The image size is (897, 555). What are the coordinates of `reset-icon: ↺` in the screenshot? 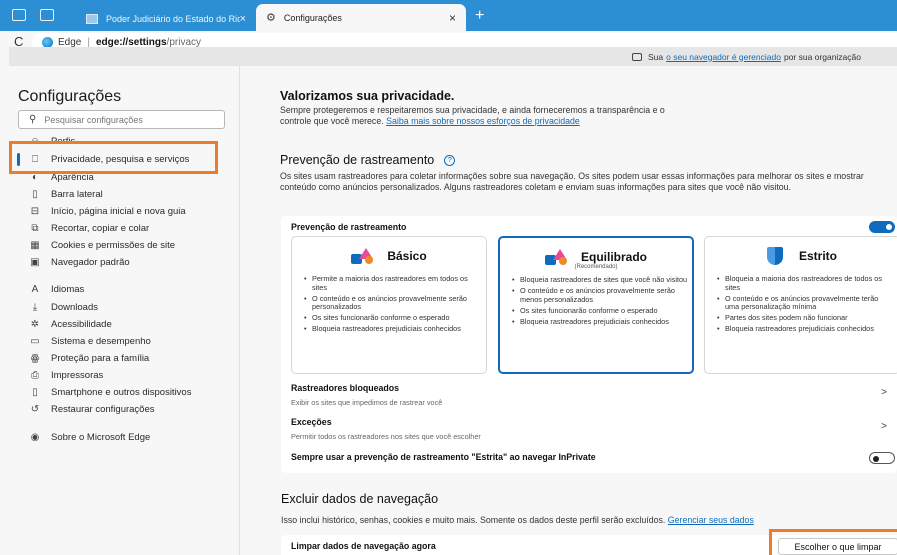 It's located at (35, 409).